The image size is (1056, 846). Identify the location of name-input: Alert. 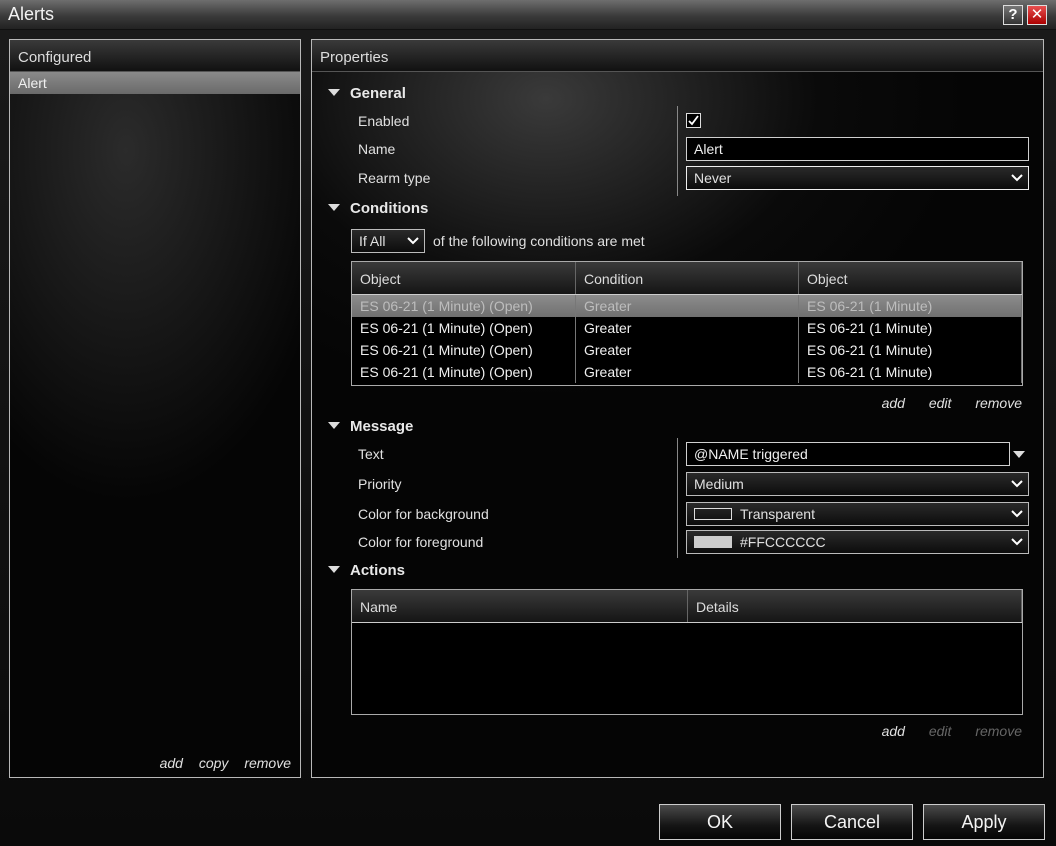
(857, 149).